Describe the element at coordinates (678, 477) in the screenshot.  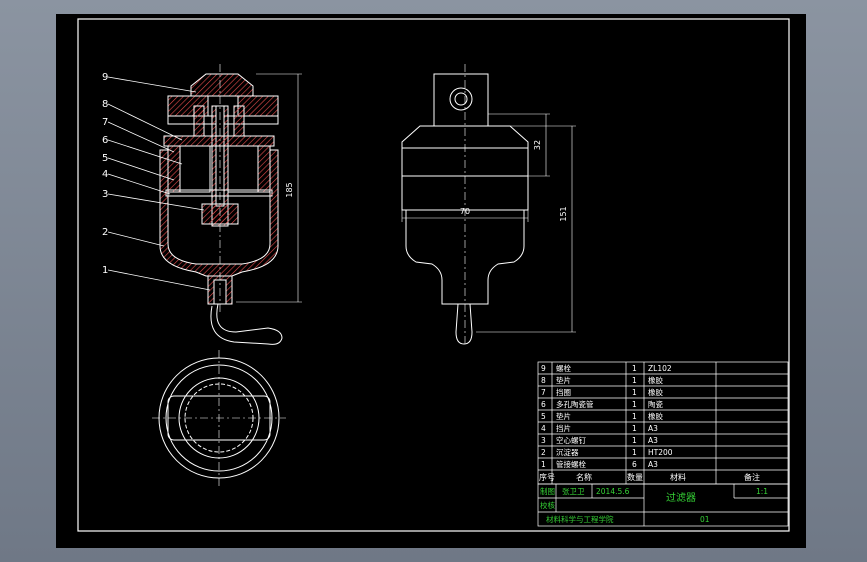
I see `svg-text: 材料` at that location.